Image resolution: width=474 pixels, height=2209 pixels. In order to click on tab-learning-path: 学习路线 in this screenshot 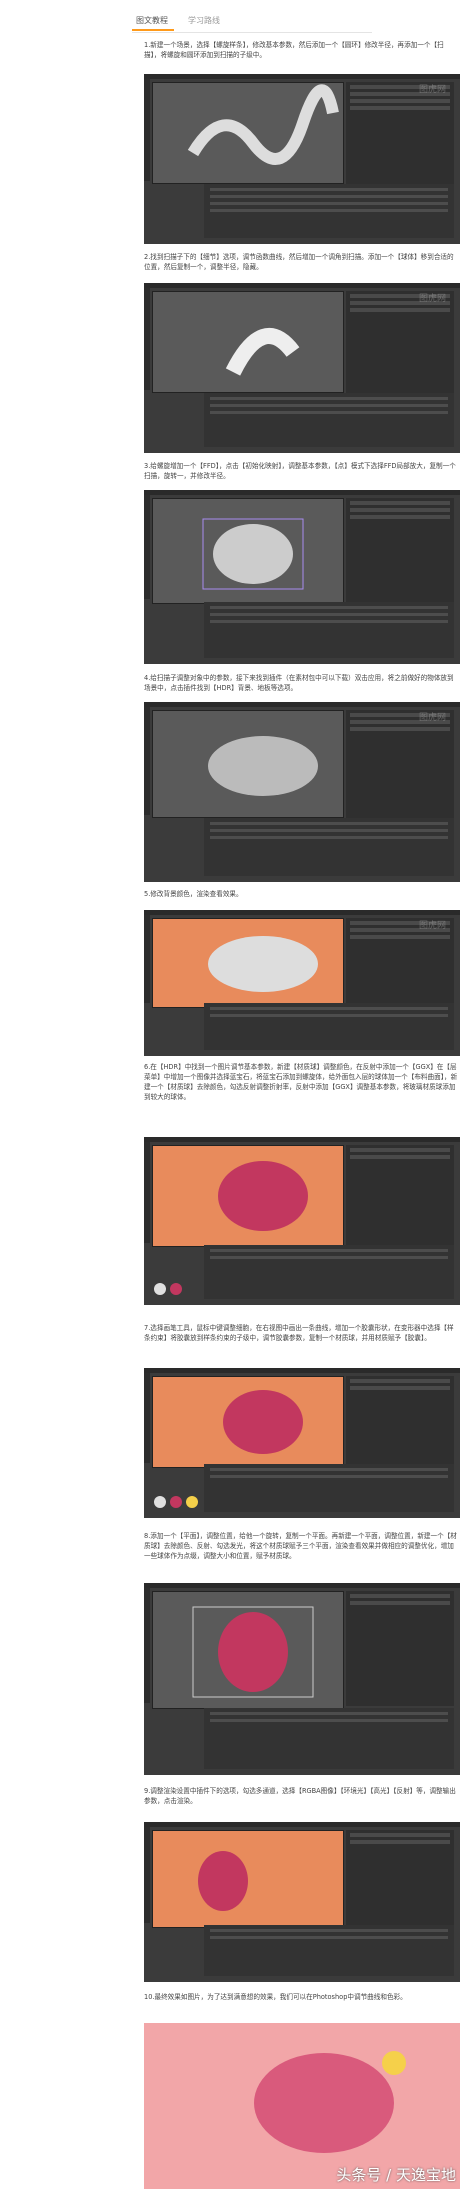, I will do `click(204, 20)`.